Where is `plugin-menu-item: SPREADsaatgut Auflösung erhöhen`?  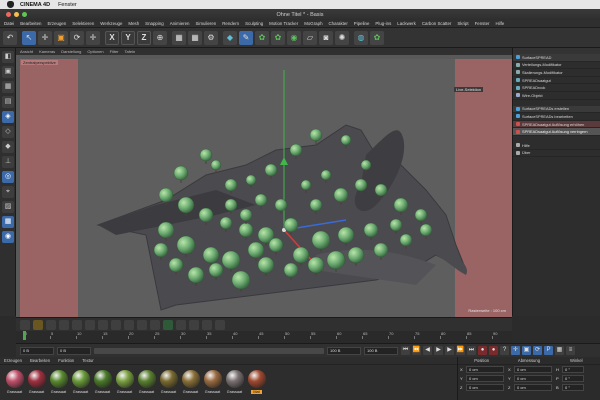 plugin-menu-item: SPREADsaatgut Auflösung erhöhen is located at coordinates (556, 124).